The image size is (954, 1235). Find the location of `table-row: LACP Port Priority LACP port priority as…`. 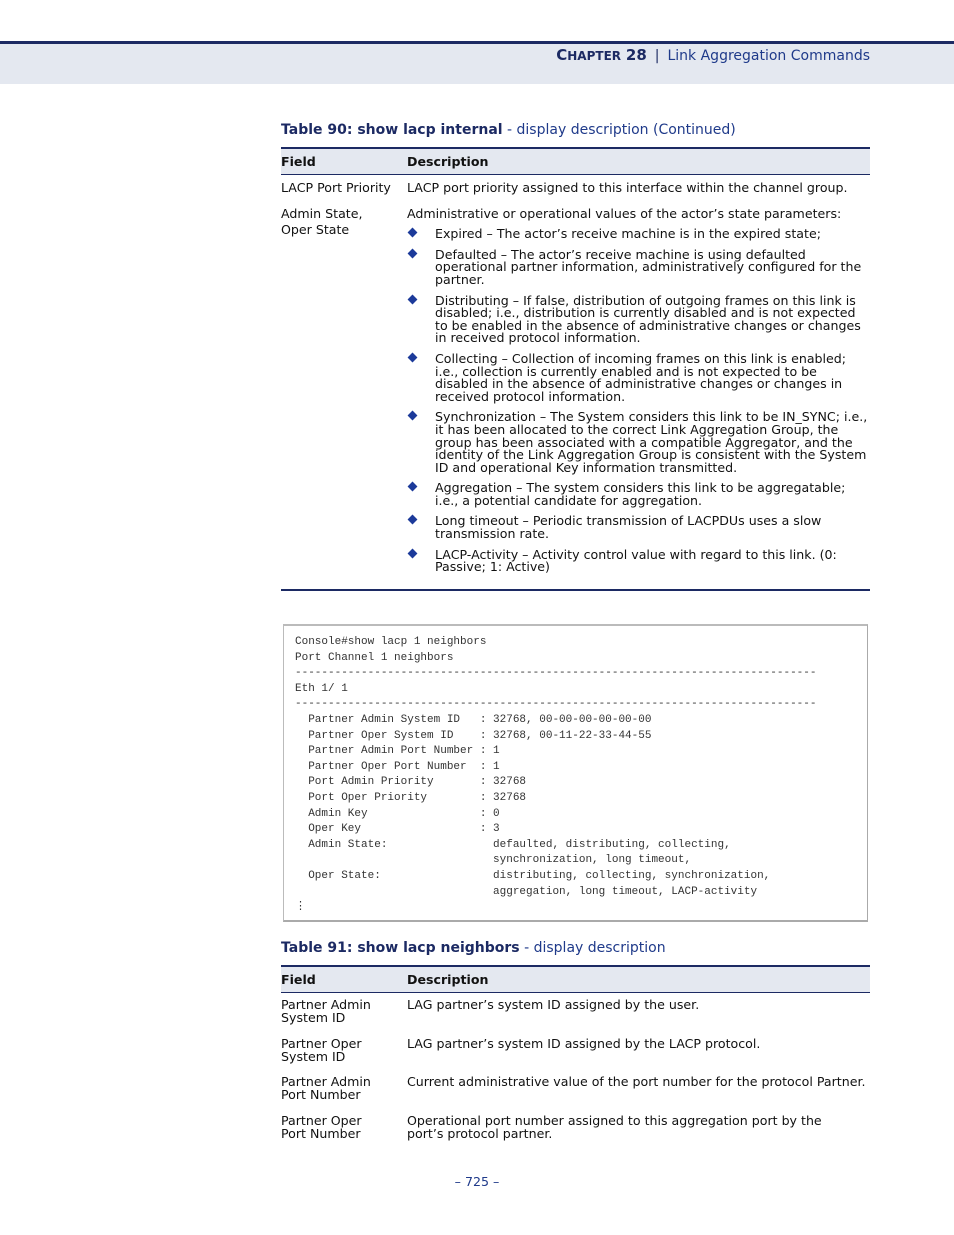

table-row: LACP Port Priority LACP port priority as… is located at coordinates (564, 187).